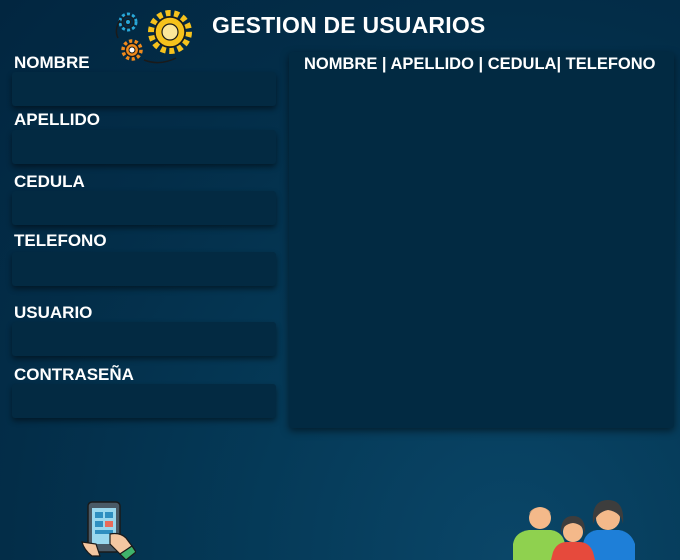  Describe the element at coordinates (144, 89) in the screenshot. I see `nombre-field` at that location.